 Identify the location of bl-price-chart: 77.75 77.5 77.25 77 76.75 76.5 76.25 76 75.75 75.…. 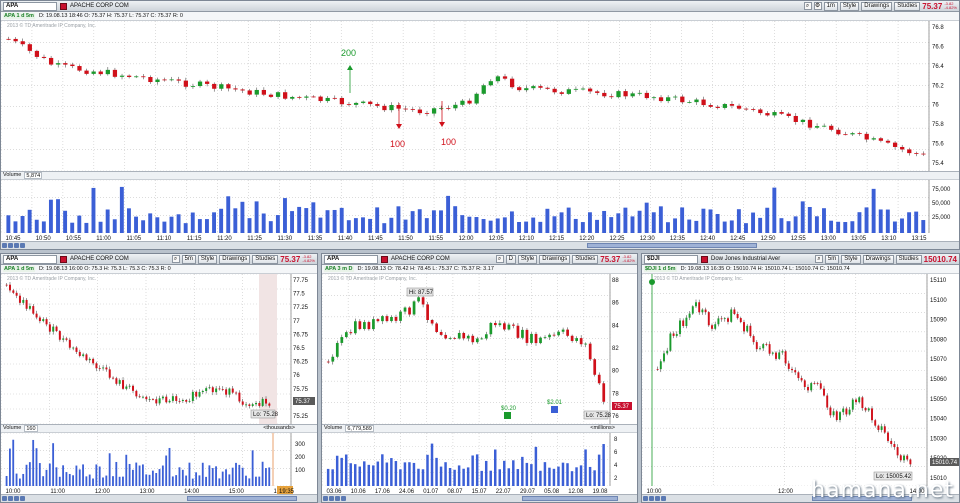
(159, 349).